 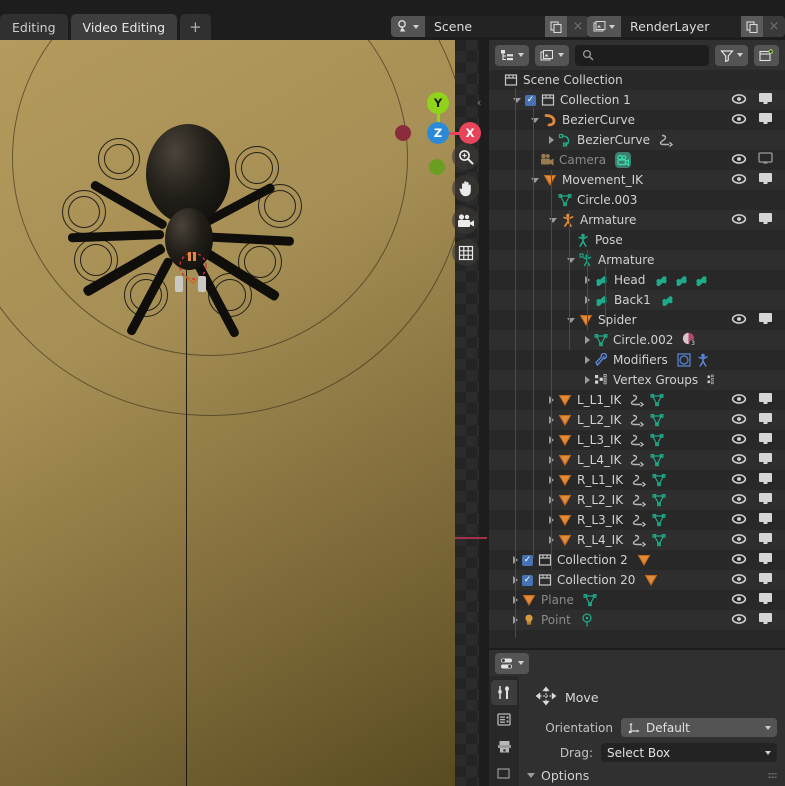 I want to click on new-collection-icon, so click(x=766, y=55).